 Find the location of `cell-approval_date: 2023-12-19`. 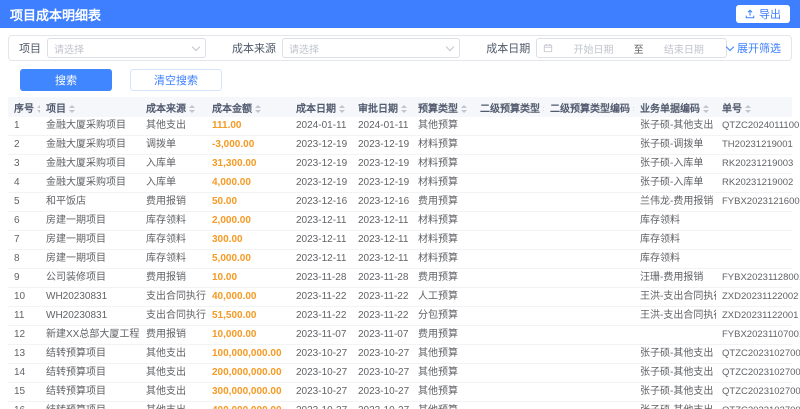

cell-approval_date: 2023-12-19 is located at coordinates (382, 183).